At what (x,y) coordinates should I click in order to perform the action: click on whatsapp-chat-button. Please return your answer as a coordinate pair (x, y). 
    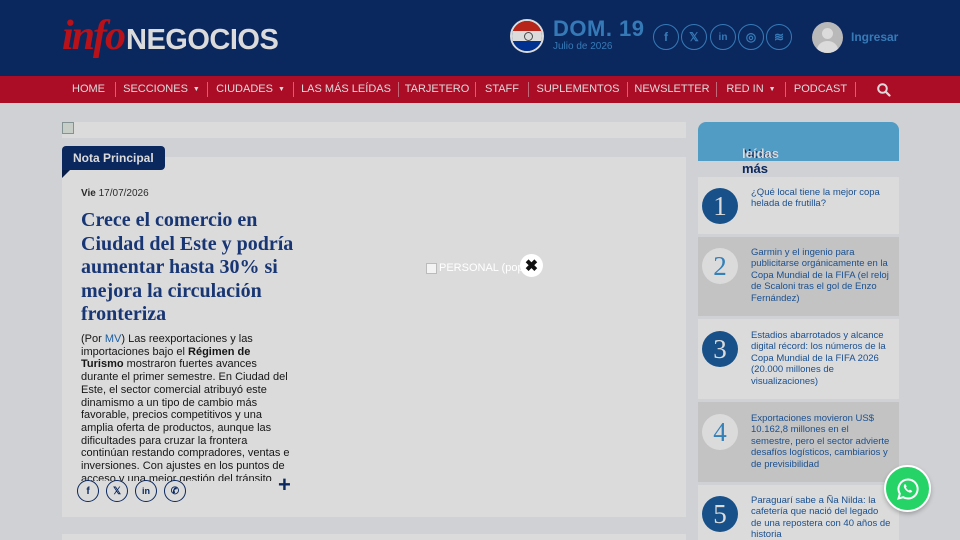
    Looking at the image, I should click on (907, 488).